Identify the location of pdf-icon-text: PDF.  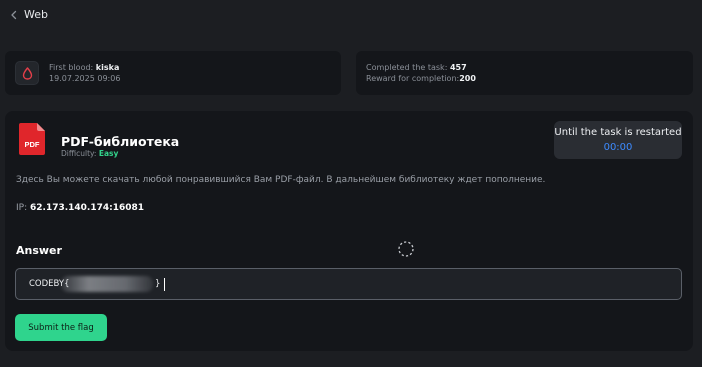
(32, 144).